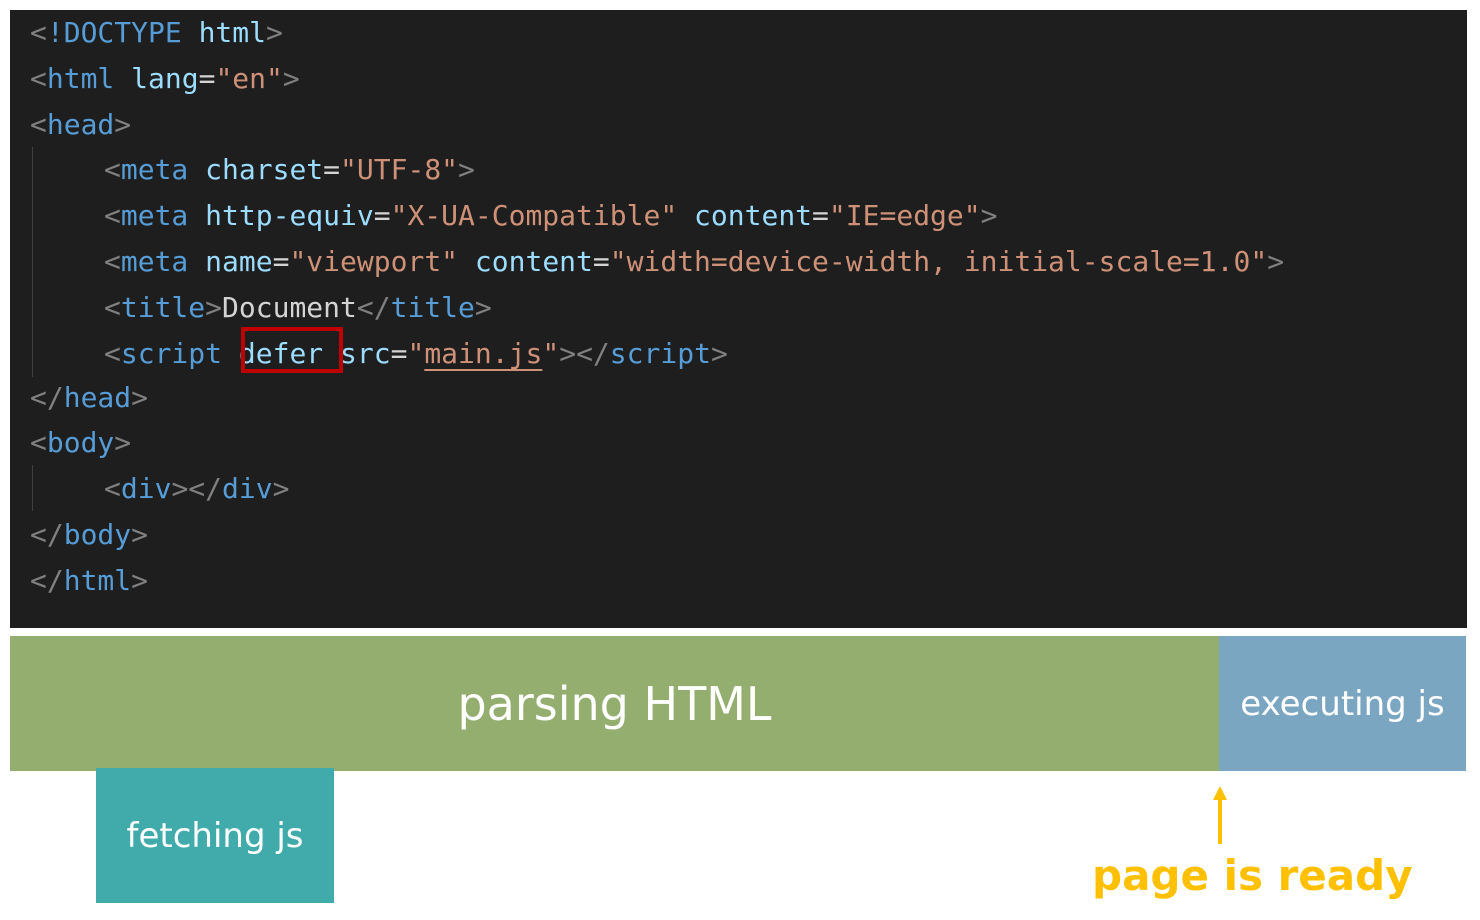  I want to click on code-line-4: <meta charset="UTF-8">, so click(289, 169).